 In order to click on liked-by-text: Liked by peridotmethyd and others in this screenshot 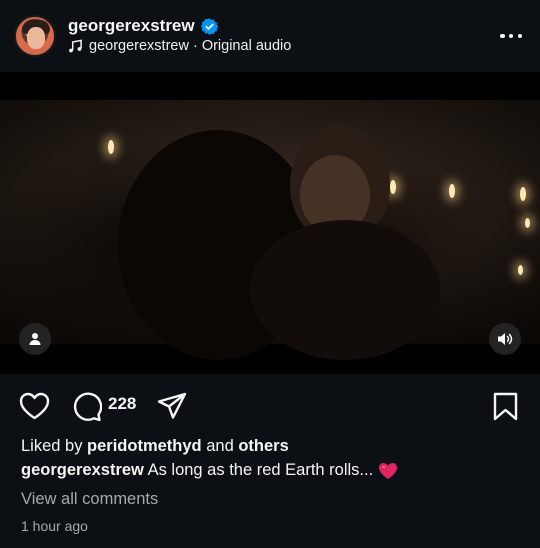, I will do `click(155, 446)`.